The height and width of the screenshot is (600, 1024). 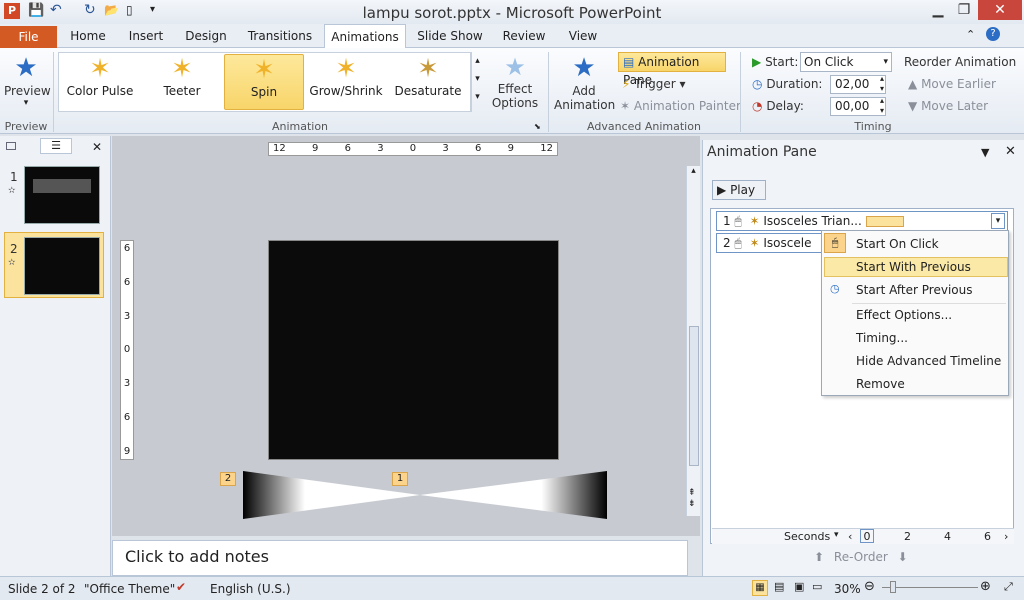 I want to click on restore-icon: ❐, so click(x=964, y=10).